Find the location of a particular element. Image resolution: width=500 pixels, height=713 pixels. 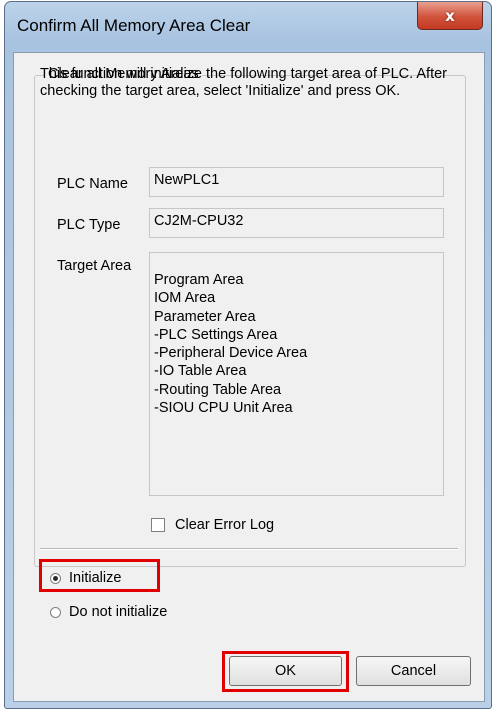

title-bar: Confirm All Memory Area Clear x is located at coordinates (248, 27).